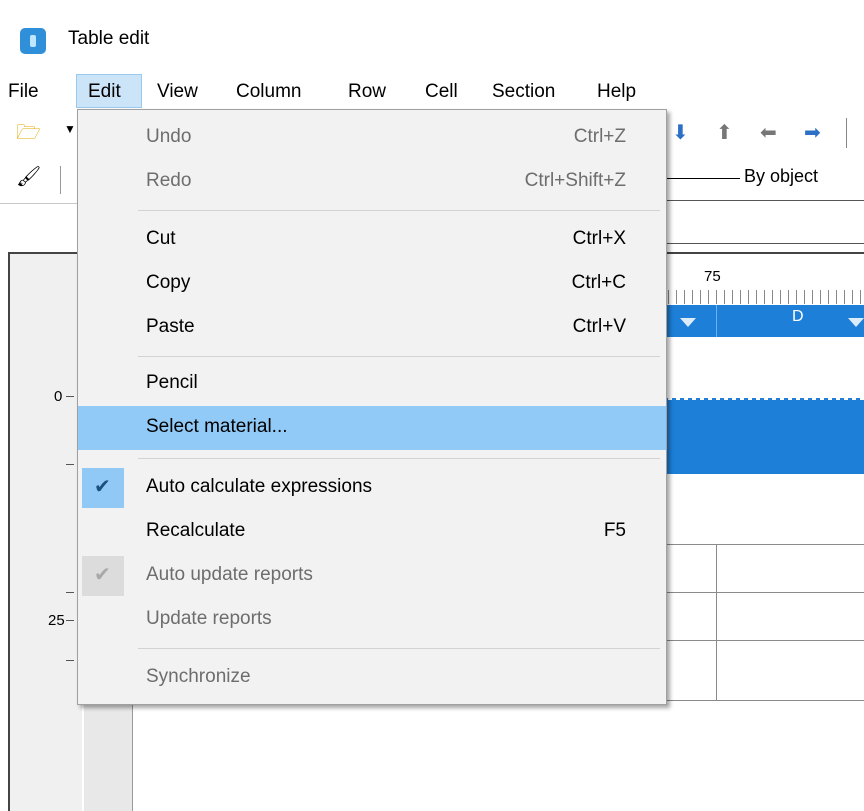  Describe the element at coordinates (575, 180) in the screenshot. I see `redo-shortcut: Ctrl+Shift+Z` at that location.